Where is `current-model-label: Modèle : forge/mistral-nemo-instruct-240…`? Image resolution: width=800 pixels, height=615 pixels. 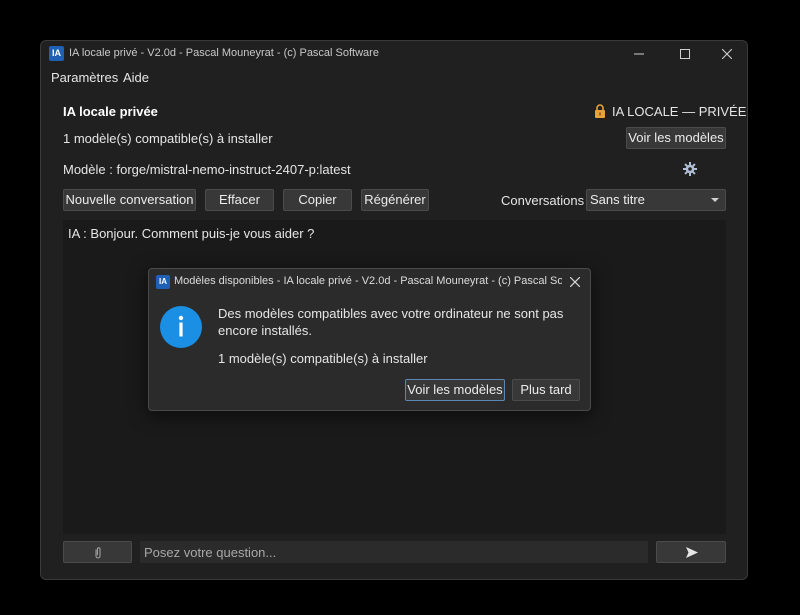
current-model-label: Modèle : forge/mistral-nemo-instruct-240… is located at coordinates (207, 169).